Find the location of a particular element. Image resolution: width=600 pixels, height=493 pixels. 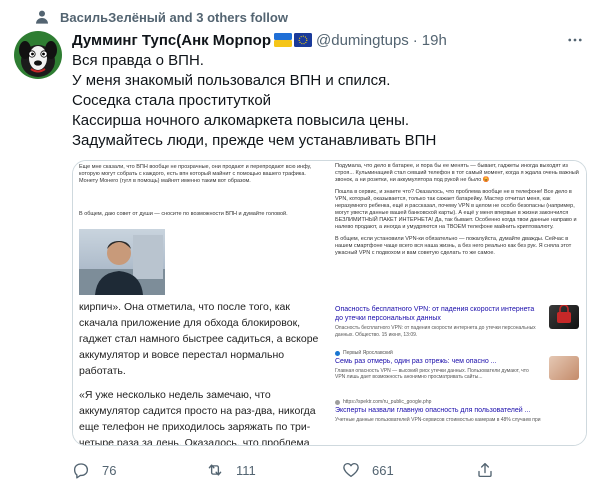

author-handle: @dumingtups is located at coordinates (362, 40).